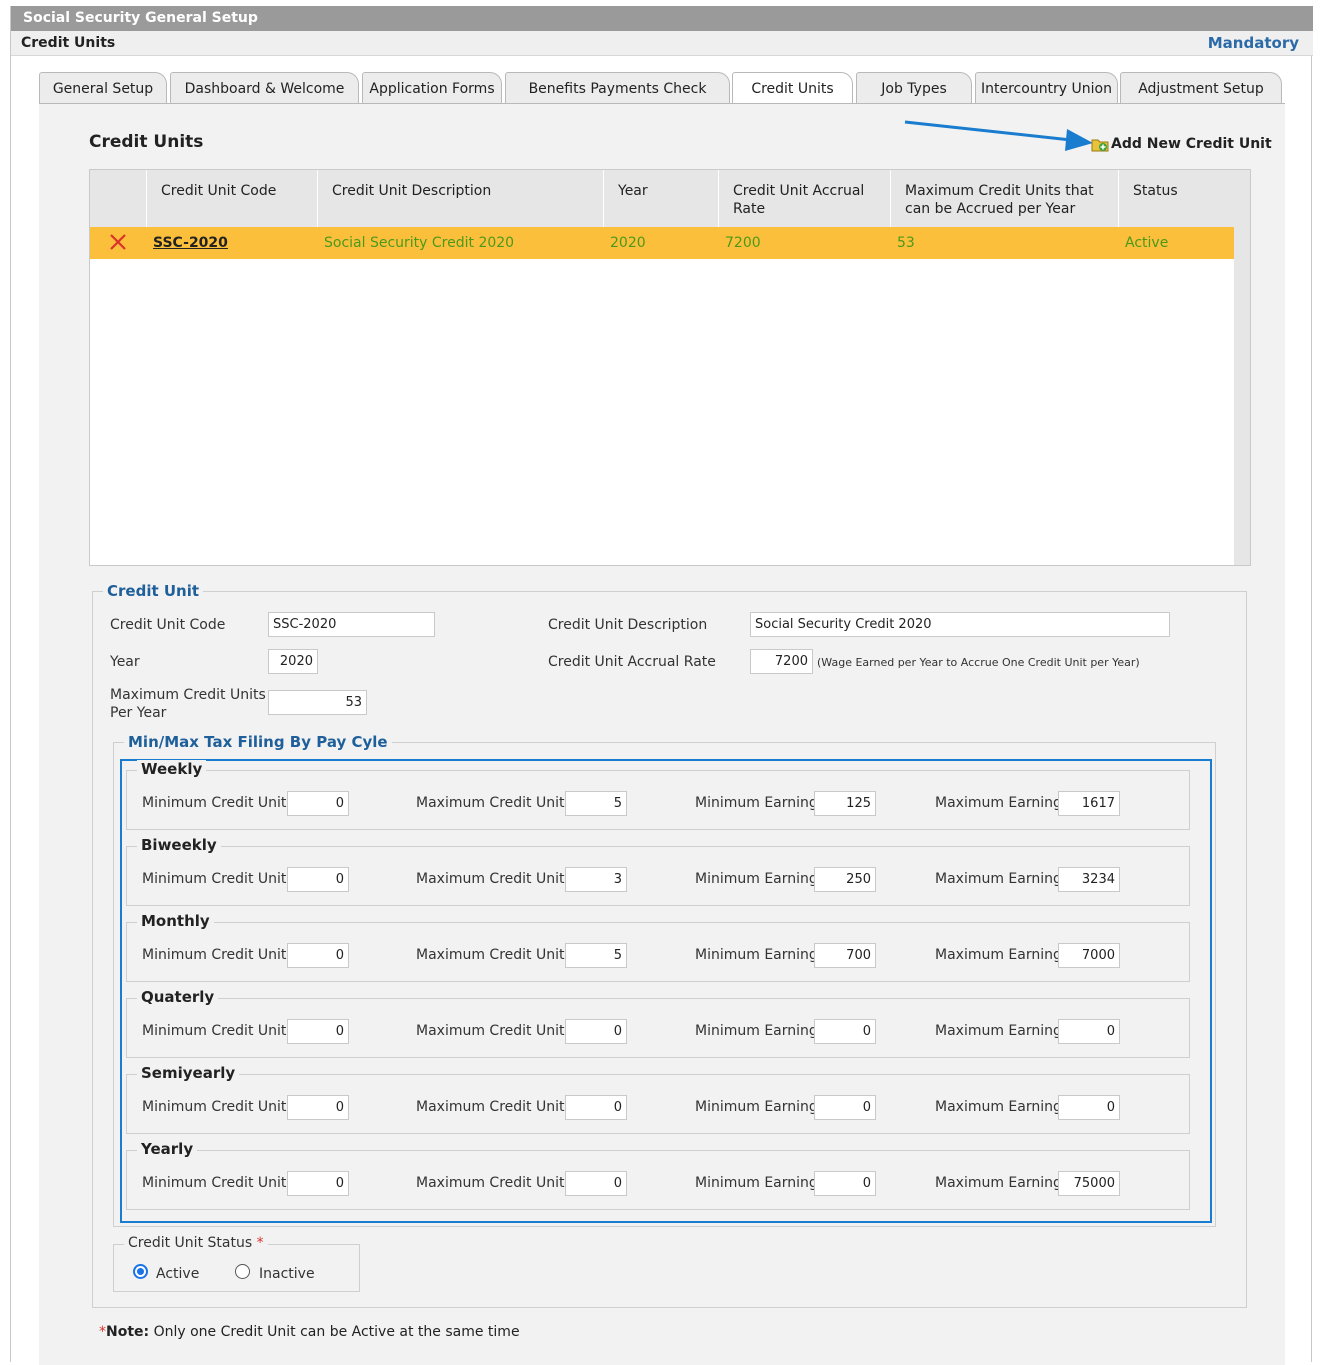 The image size is (1320, 1365). What do you see at coordinates (432, 88) in the screenshot?
I see `tab-application-forms: Application Forms` at bounding box center [432, 88].